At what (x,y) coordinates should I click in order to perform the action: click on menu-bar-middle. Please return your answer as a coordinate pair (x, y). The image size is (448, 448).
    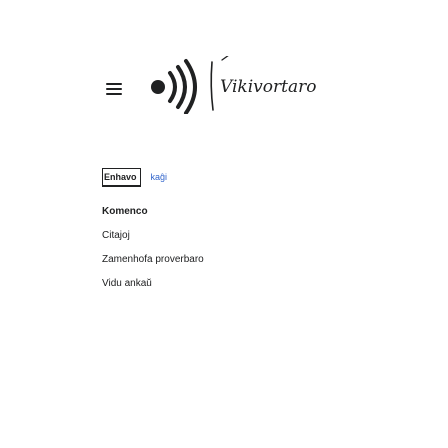
    Looking at the image, I should click on (114, 89).